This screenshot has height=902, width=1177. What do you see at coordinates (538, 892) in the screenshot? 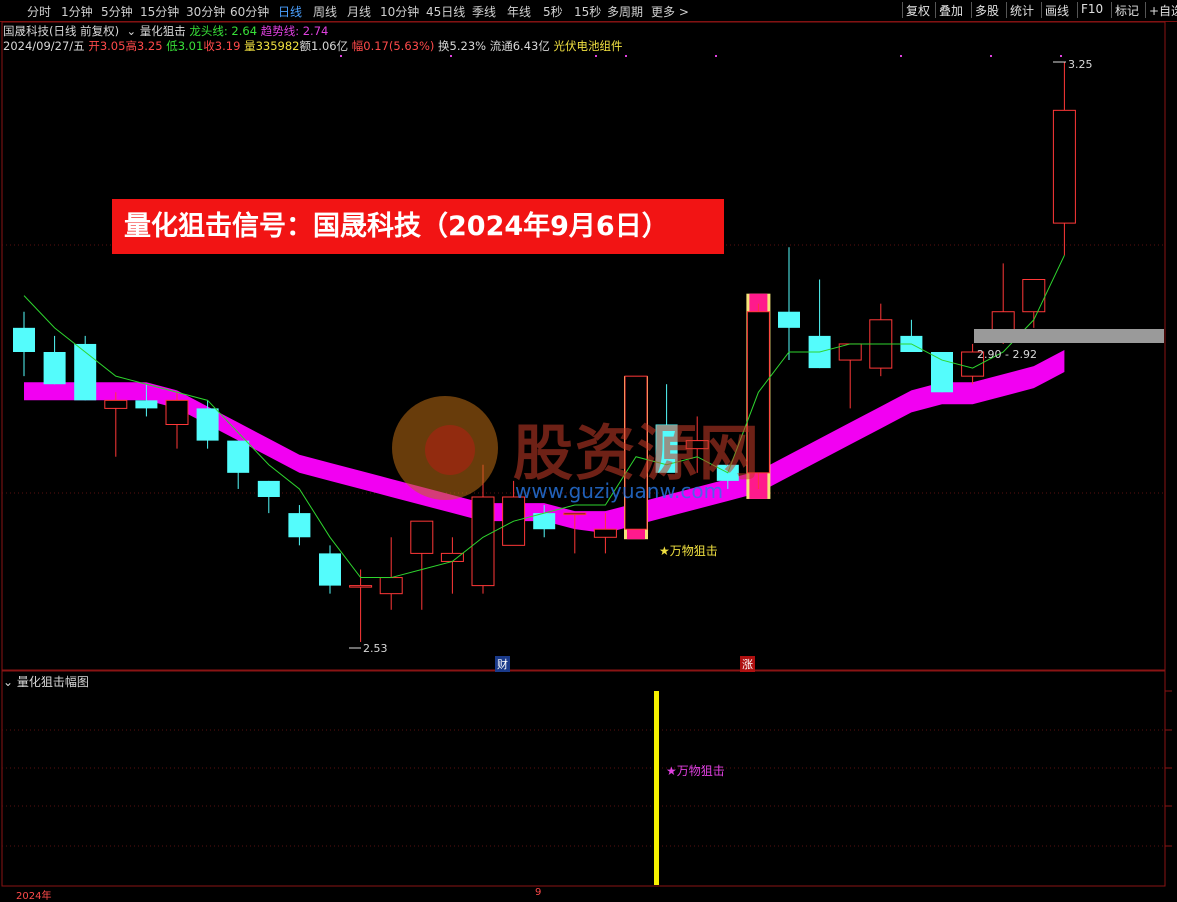
I see `axis-month-label: 9` at bounding box center [538, 892].